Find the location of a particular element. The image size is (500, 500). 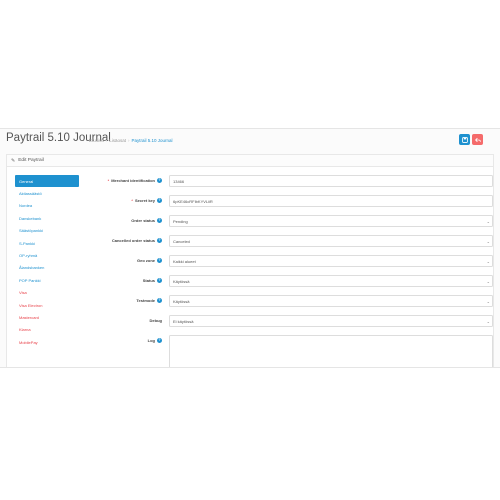

merchant-id-row: * Merchant identification? 13466 is located at coordinates (287, 181).